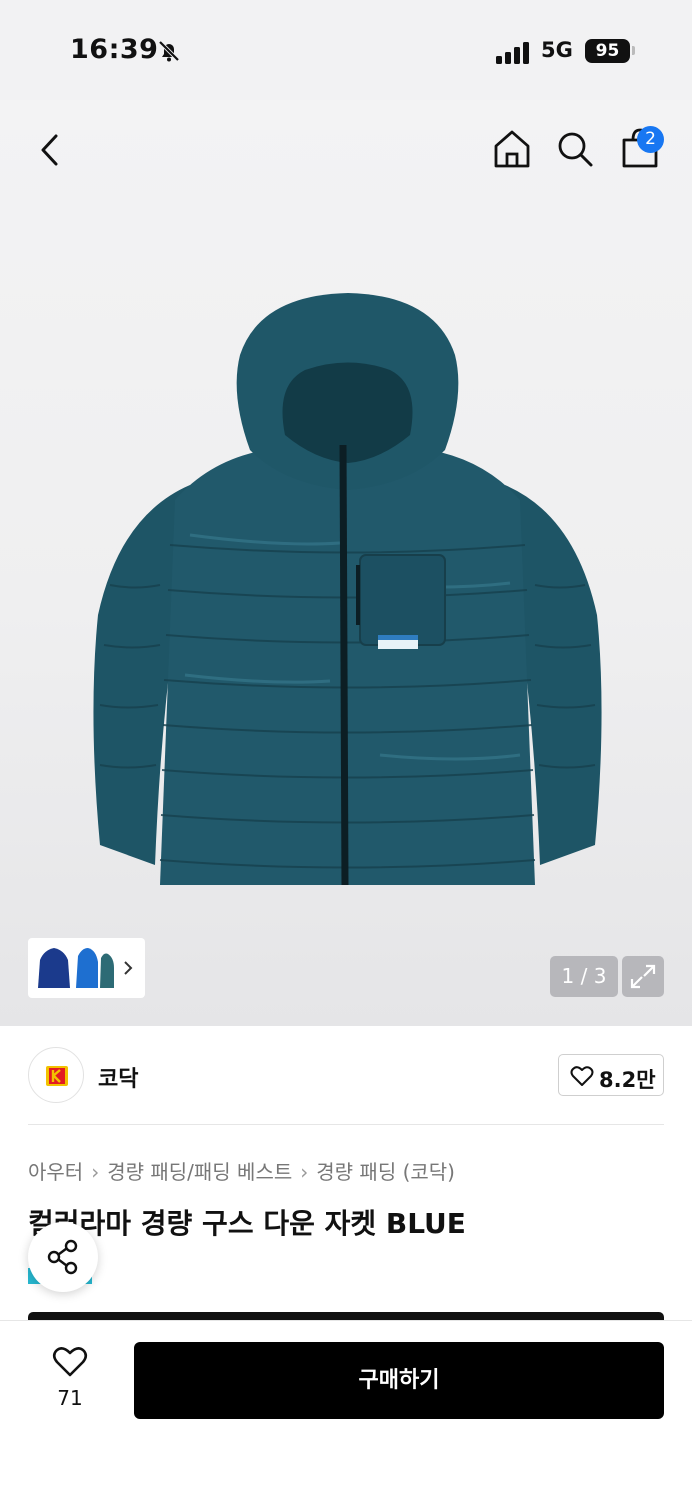  What do you see at coordinates (643, 976) in the screenshot?
I see `expand-icon` at bounding box center [643, 976].